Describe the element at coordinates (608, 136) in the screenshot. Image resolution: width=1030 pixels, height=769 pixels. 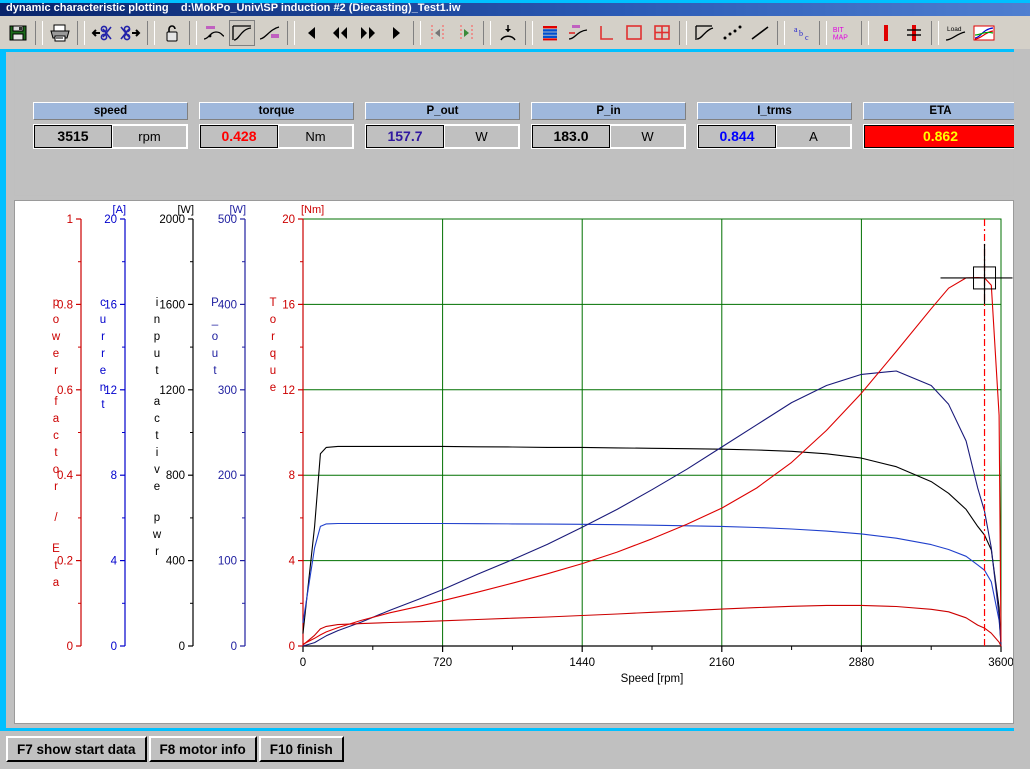
I see `readout-values: 183.0 W` at that location.